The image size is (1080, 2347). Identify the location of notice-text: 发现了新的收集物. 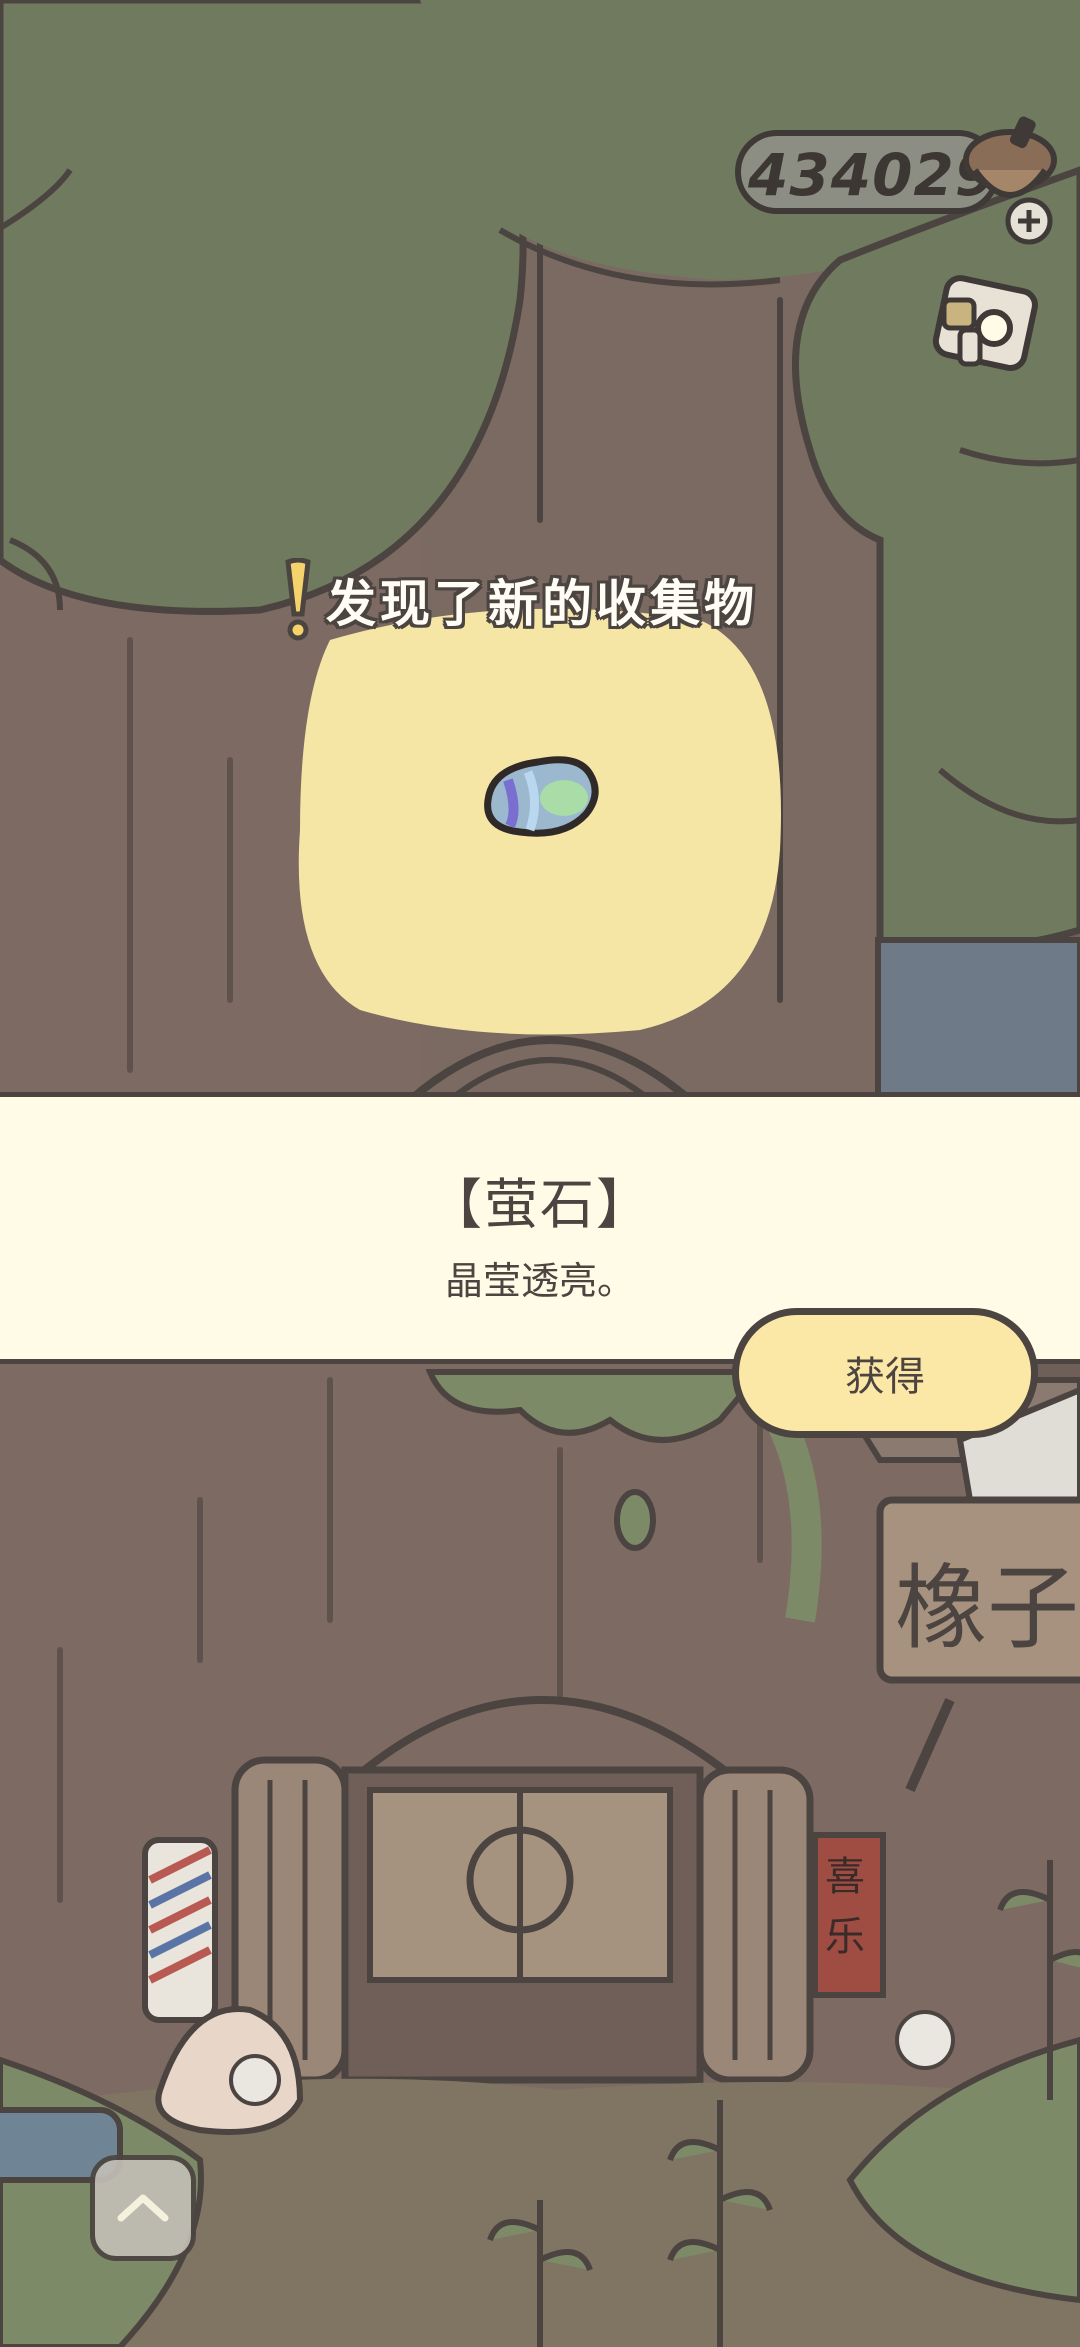
(542, 604).